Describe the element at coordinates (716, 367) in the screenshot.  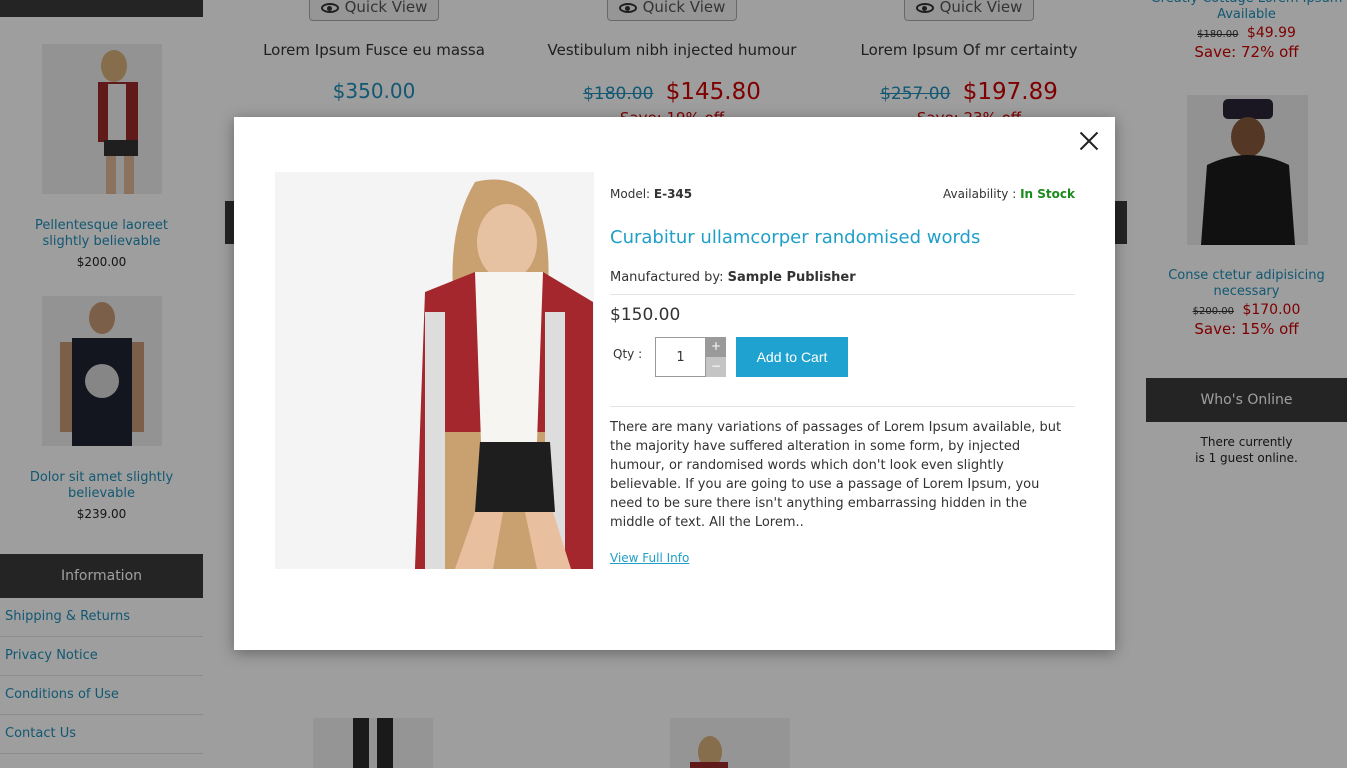
I see `qty-decrease-button: −` at that location.